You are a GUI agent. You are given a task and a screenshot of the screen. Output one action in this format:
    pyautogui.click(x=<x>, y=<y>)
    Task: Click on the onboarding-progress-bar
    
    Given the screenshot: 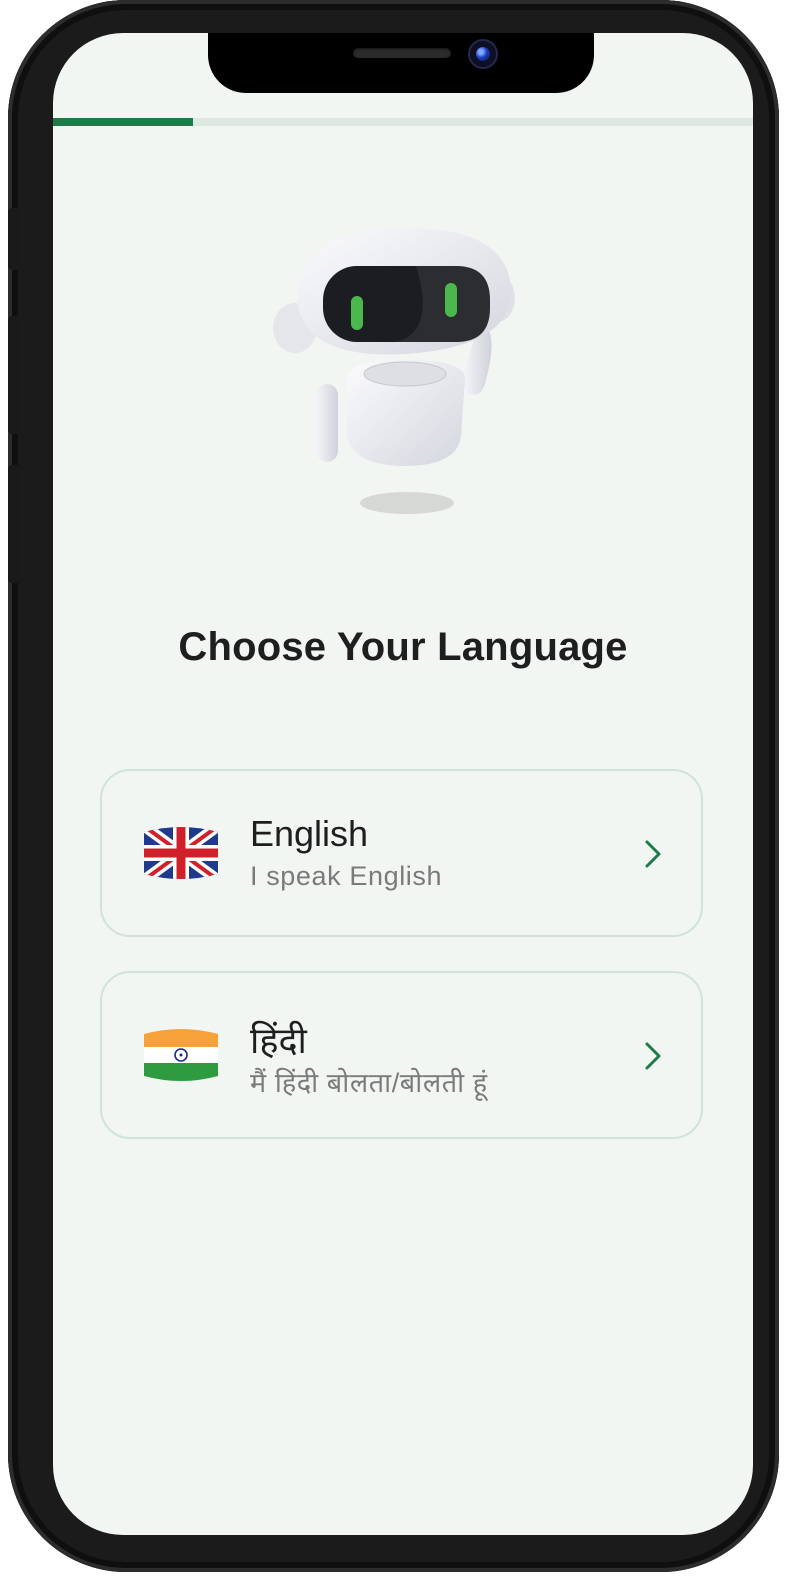 What is the action you would take?
    pyautogui.click(x=403, y=122)
    